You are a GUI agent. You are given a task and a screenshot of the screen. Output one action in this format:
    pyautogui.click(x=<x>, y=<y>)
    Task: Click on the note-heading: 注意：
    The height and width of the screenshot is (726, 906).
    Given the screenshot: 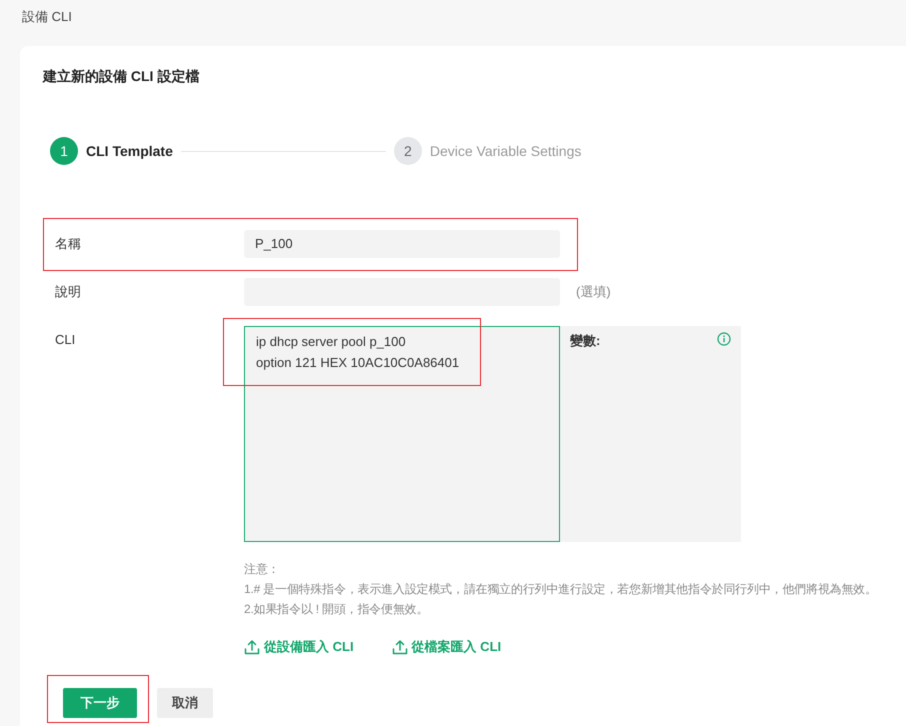 What is the action you would take?
    pyautogui.click(x=262, y=569)
    